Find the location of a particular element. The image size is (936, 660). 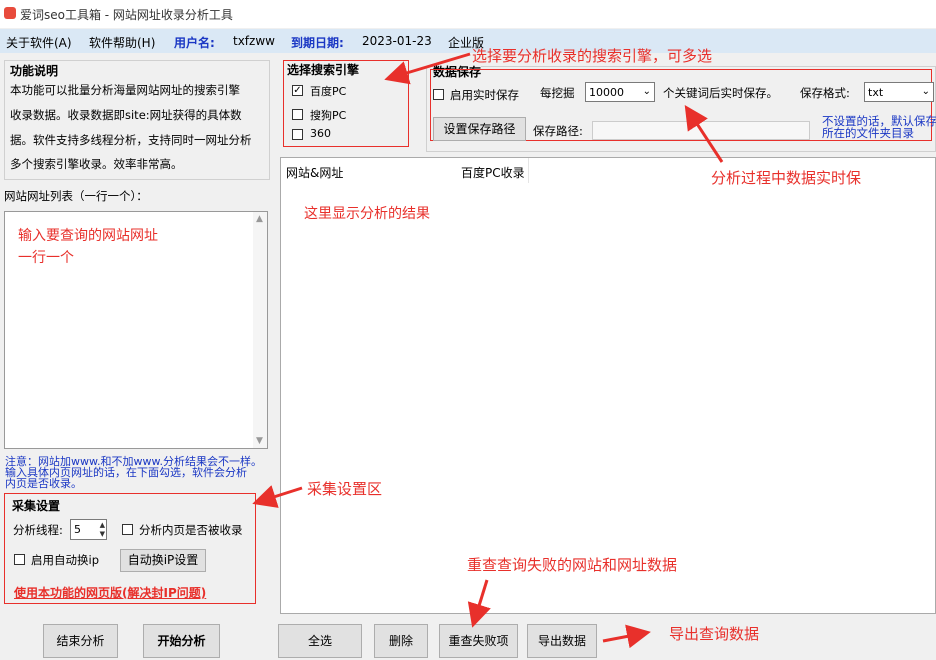

arrow-collect is located at coordinates (277, 496).